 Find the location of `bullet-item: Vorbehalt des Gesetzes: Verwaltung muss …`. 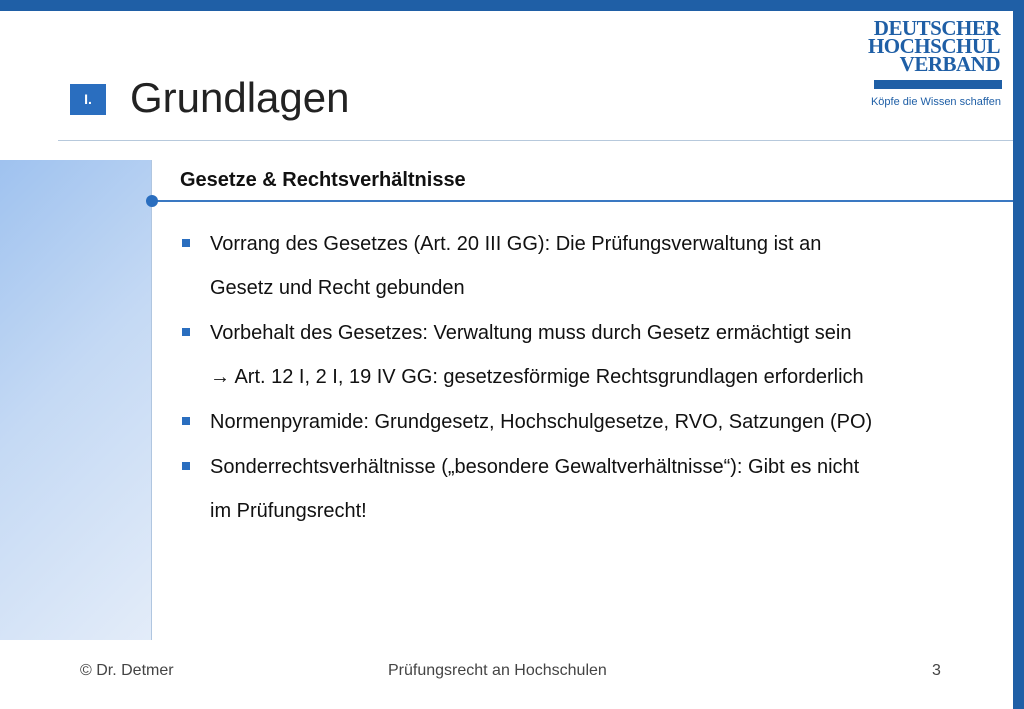

bullet-item: Vorbehalt des Gesetzes: Verwaltung muss … is located at coordinates (590, 355).